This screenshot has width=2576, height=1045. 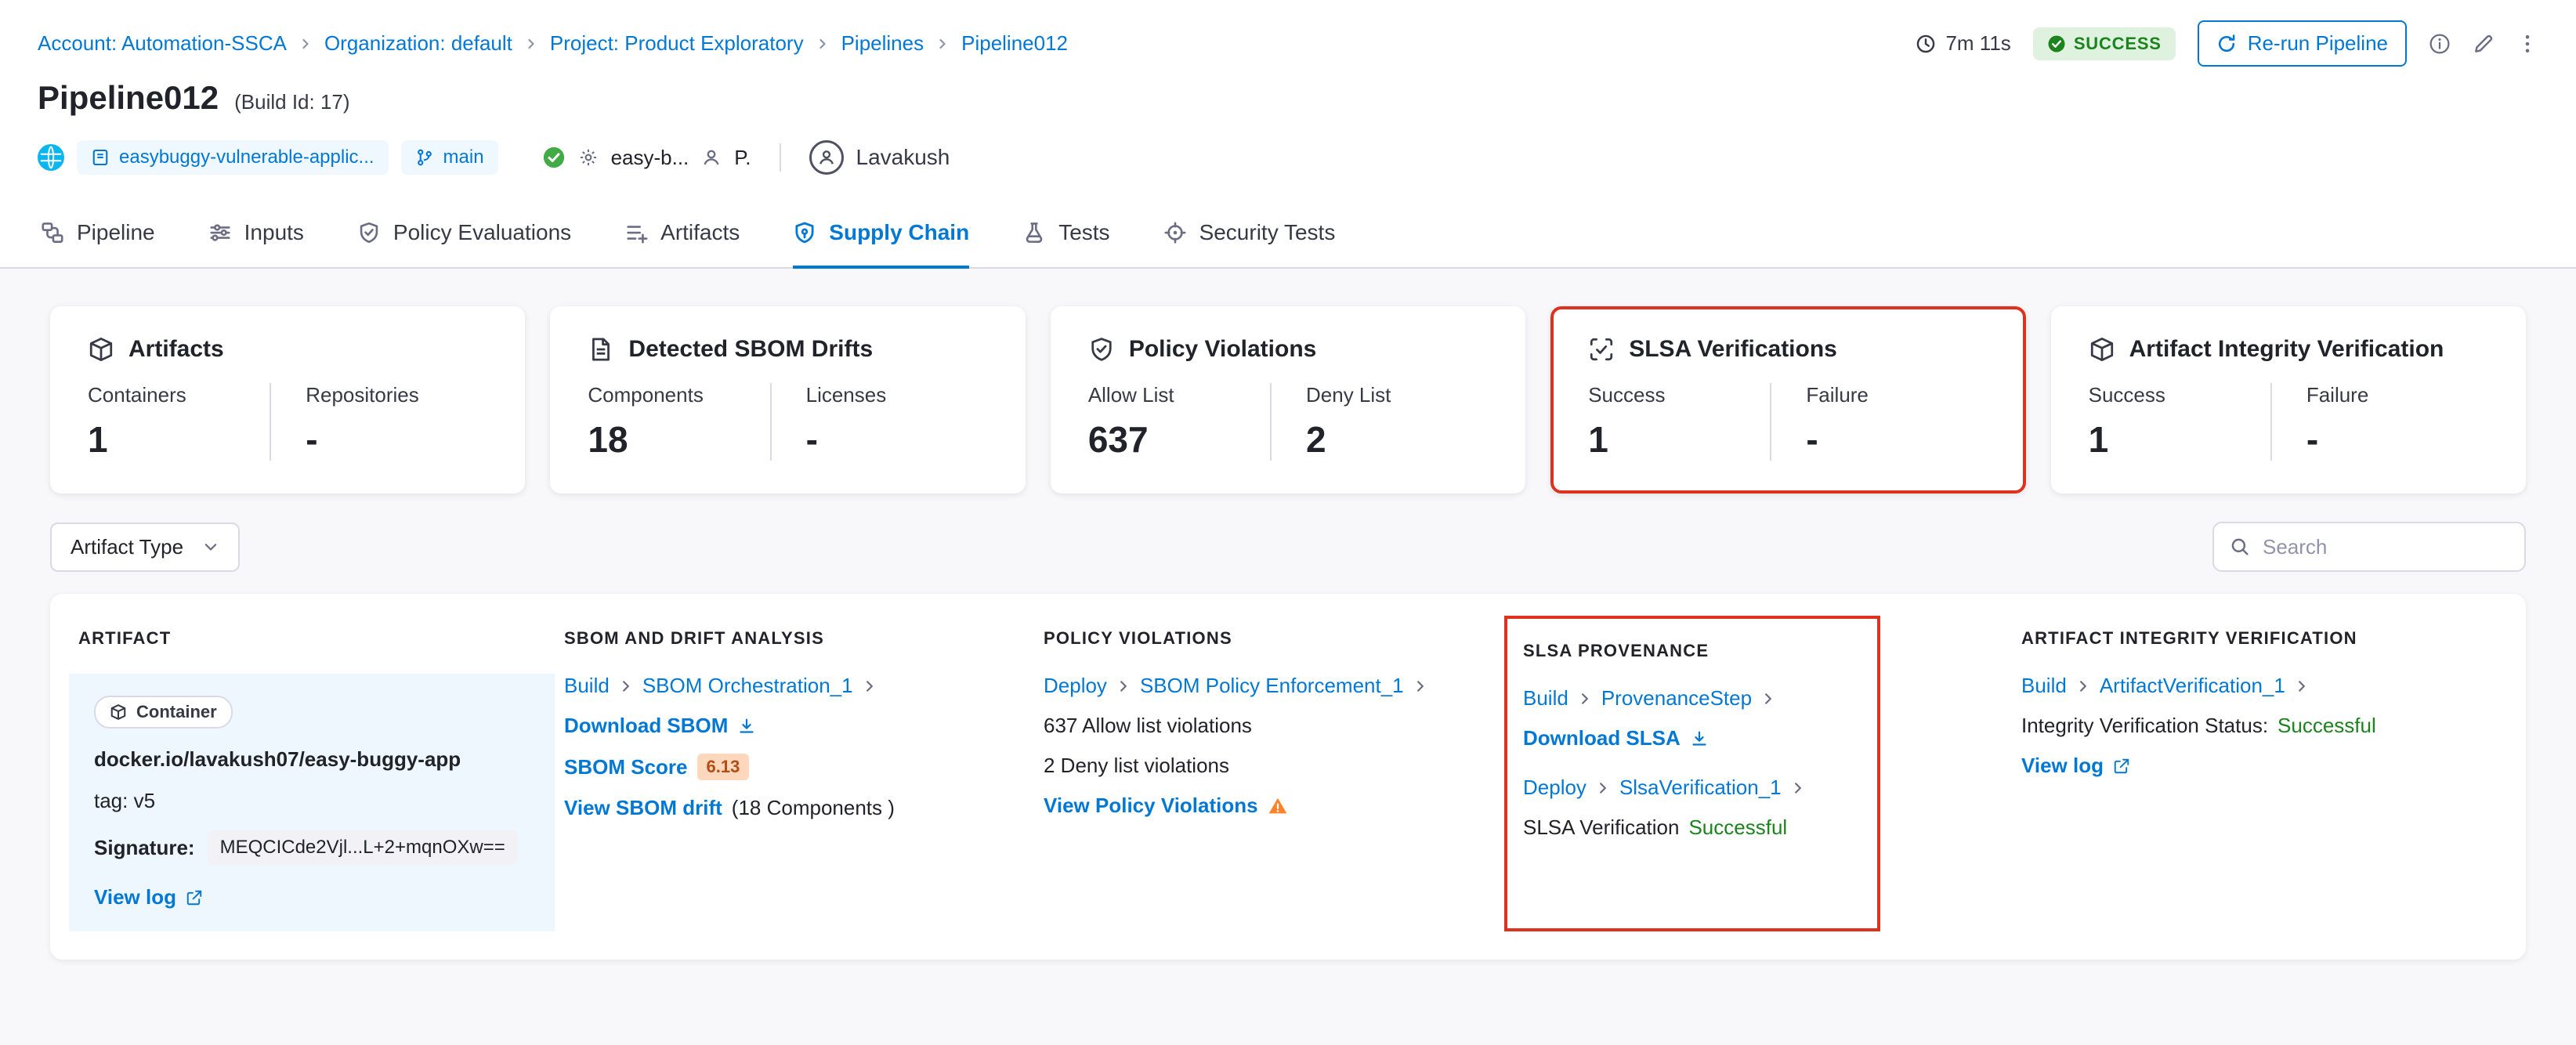 I want to click on slsa-deploy-stage-link: Deploy, so click(x=1554, y=788).